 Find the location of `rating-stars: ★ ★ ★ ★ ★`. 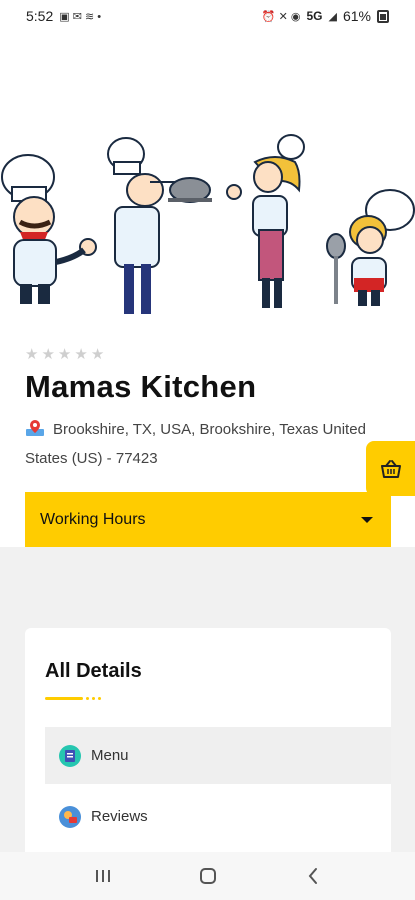

rating-stars: ★ ★ ★ ★ ★ is located at coordinates (64, 354).